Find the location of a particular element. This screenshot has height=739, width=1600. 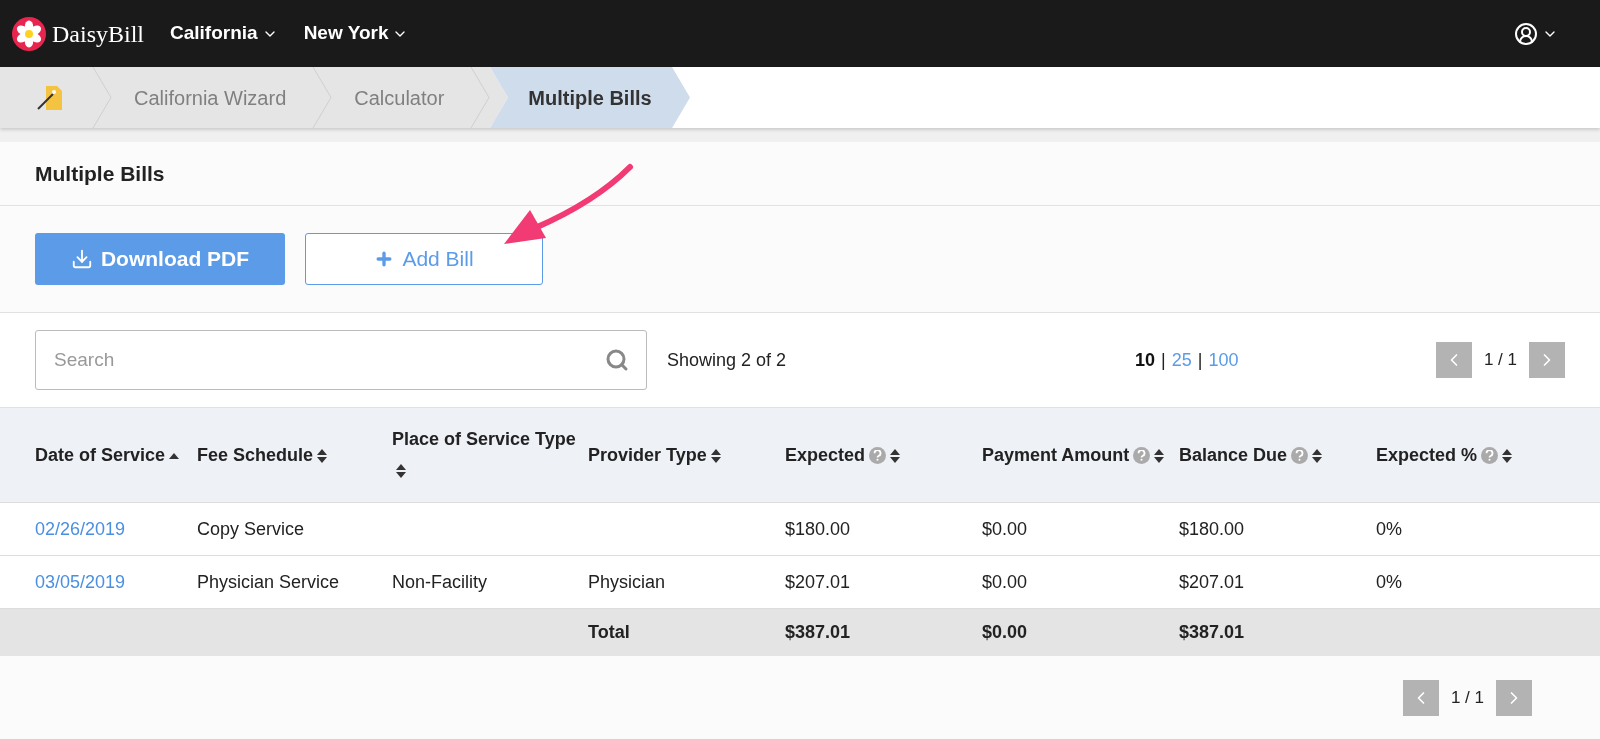

search-icon is located at coordinates (617, 360).